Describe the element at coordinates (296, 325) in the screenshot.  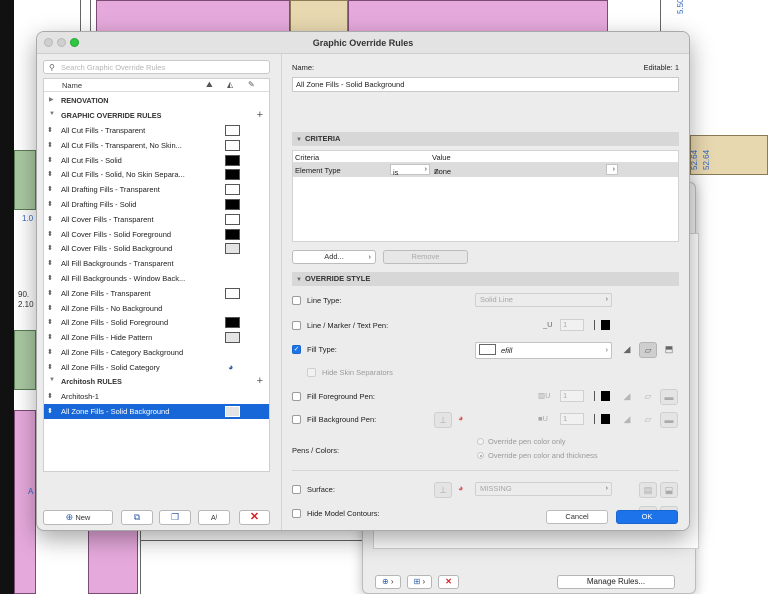
I see `line-pen-checkbox` at that location.